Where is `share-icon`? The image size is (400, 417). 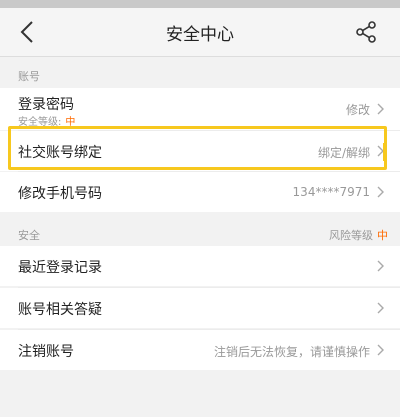 share-icon is located at coordinates (366, 32).